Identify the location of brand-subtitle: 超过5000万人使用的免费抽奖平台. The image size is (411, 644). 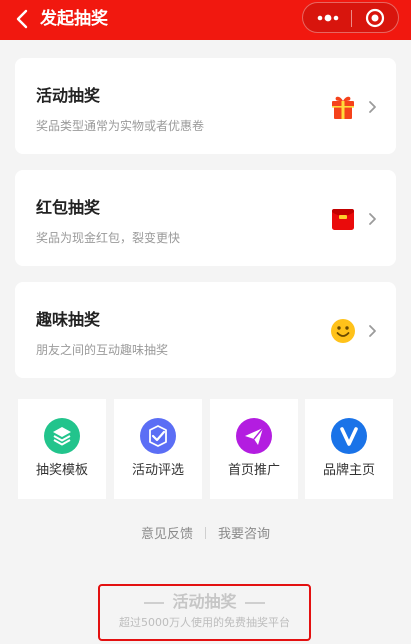
(204, 622).